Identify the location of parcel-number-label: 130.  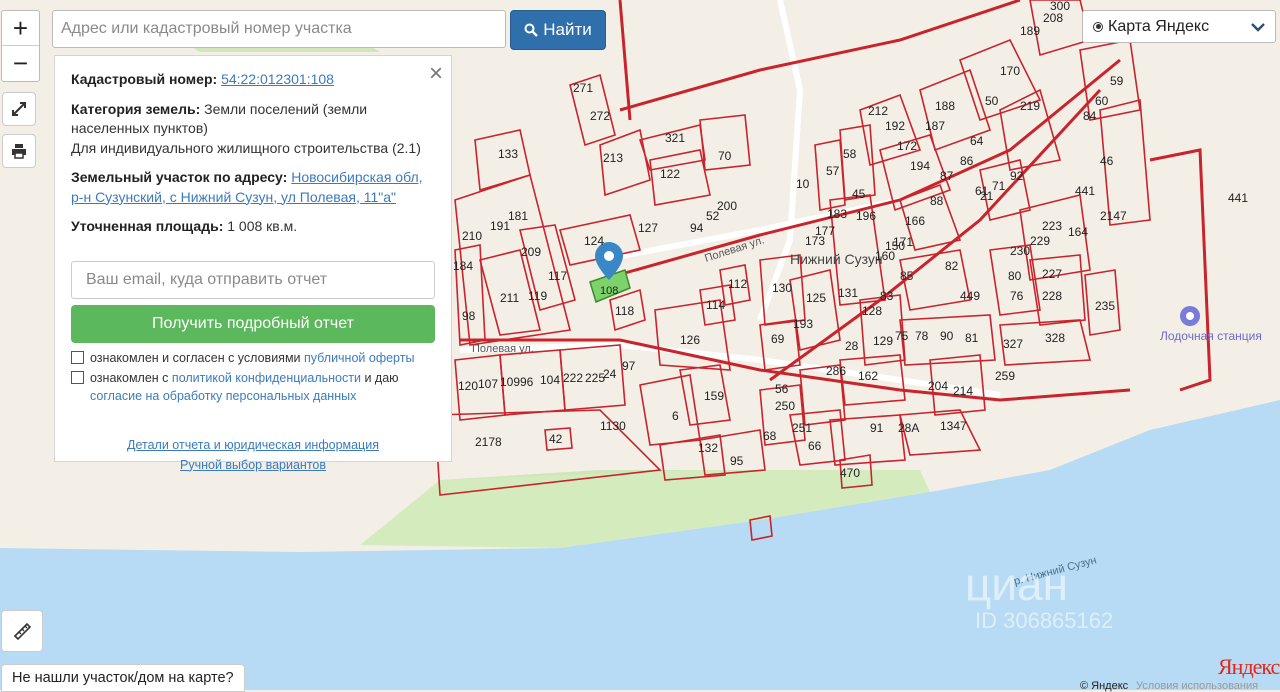
(782, 288).